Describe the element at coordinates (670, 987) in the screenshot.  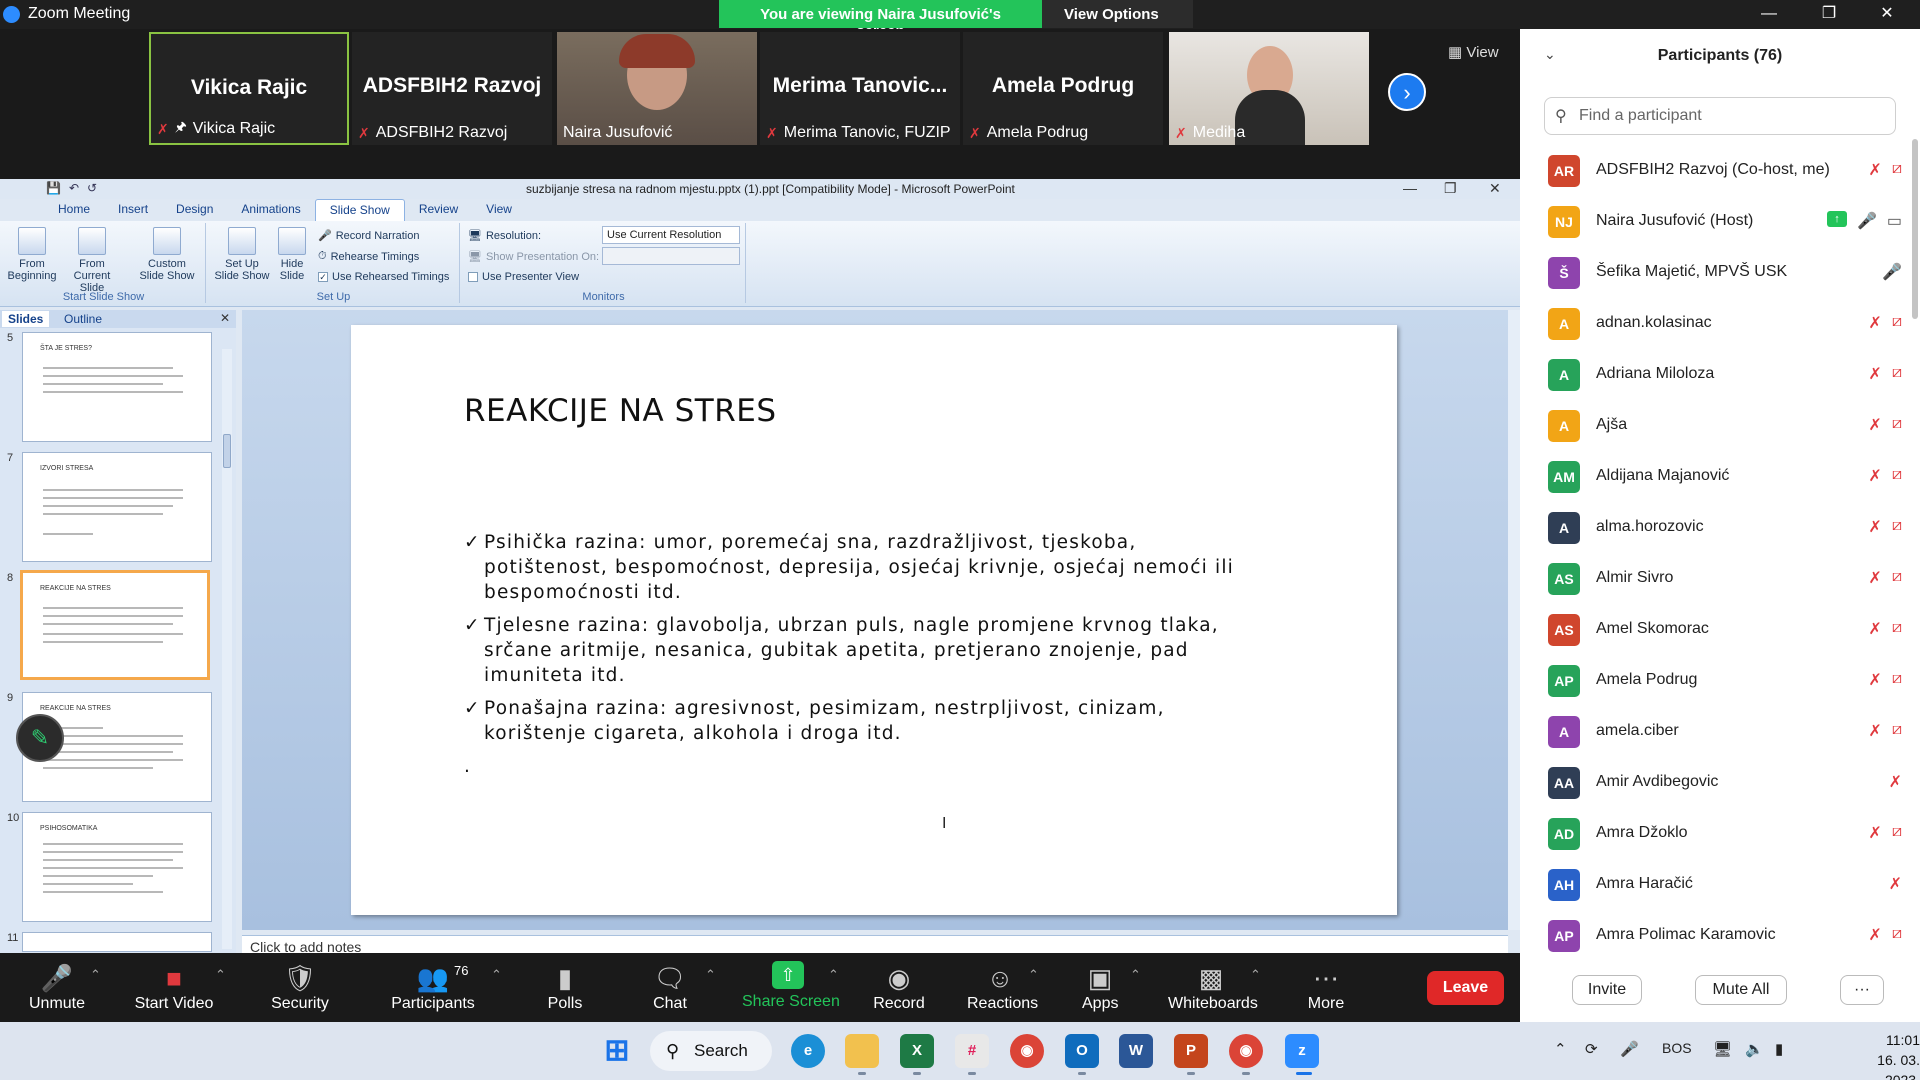
I see `chat-button: 🗨 Chat` at that location.